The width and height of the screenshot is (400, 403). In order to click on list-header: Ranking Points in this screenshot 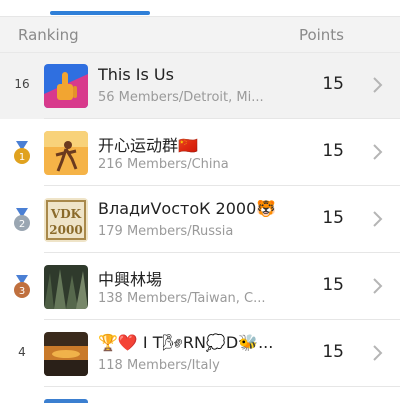, I will do `click(200, 35)`.